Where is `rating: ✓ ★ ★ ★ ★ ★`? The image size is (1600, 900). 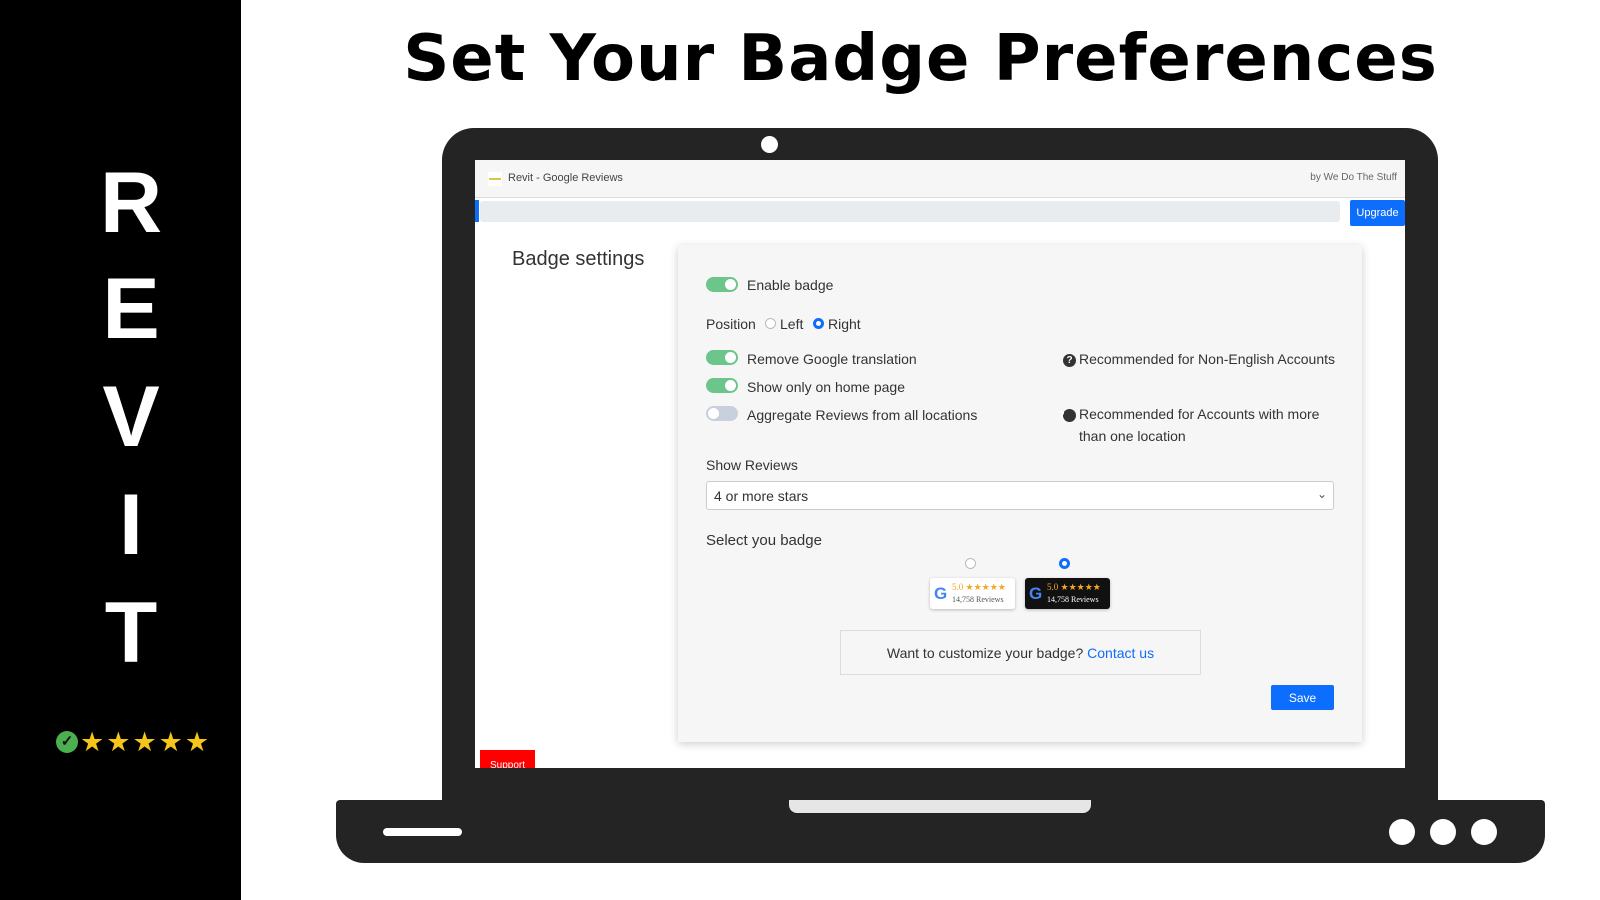
rating: ✓ ★ ★ ★ ★ ★ is located at coordinates (133, 742).